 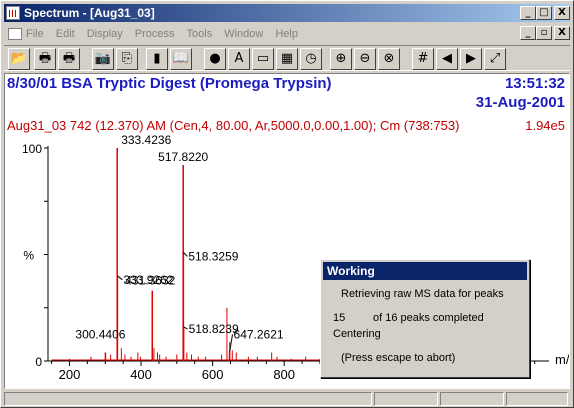 I want to click on menu-process: Process, so click(x=155, y=34).